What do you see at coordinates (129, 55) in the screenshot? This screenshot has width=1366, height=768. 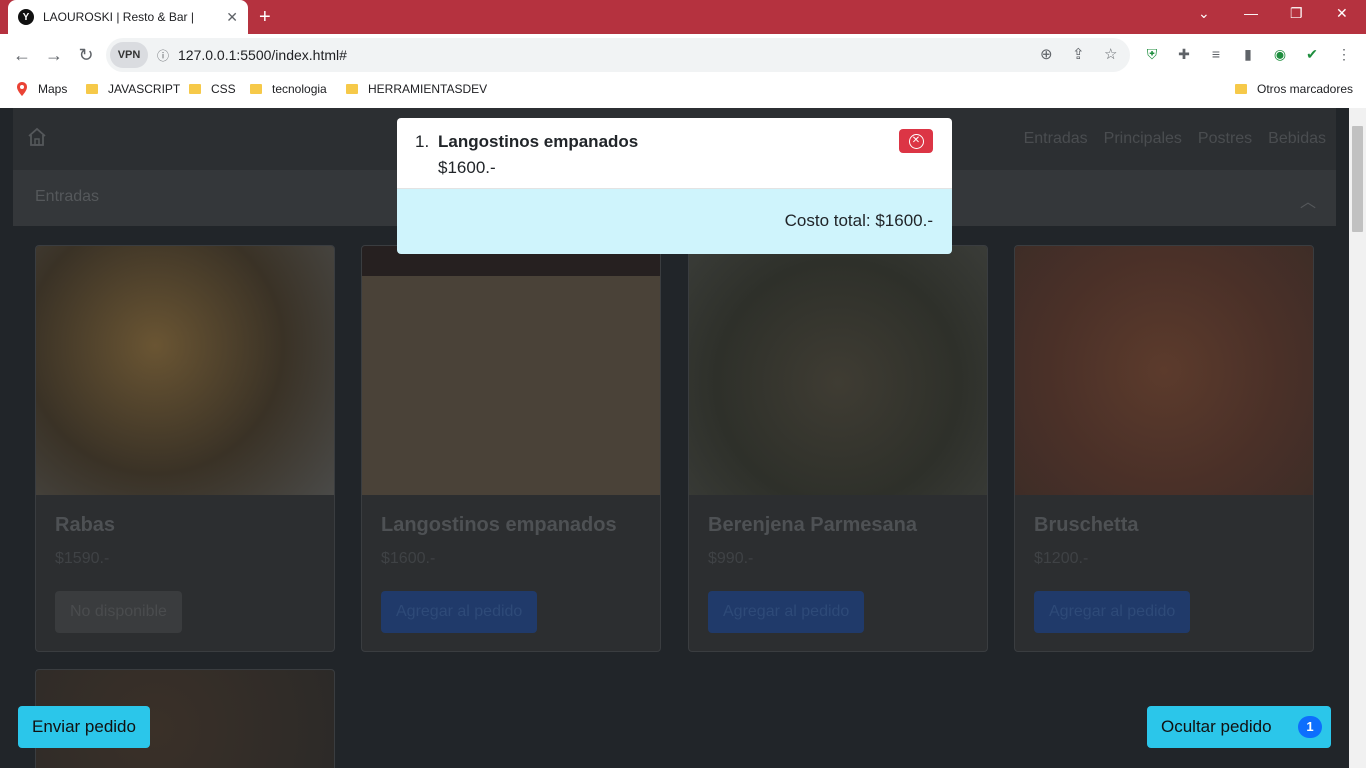 I see `vpn-icon: VPN` at bounding box center [129, 55].